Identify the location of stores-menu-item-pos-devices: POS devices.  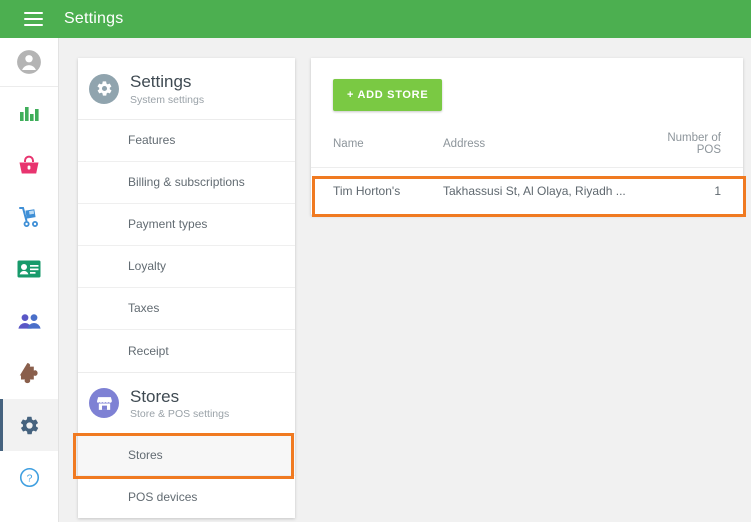
(186, 497).